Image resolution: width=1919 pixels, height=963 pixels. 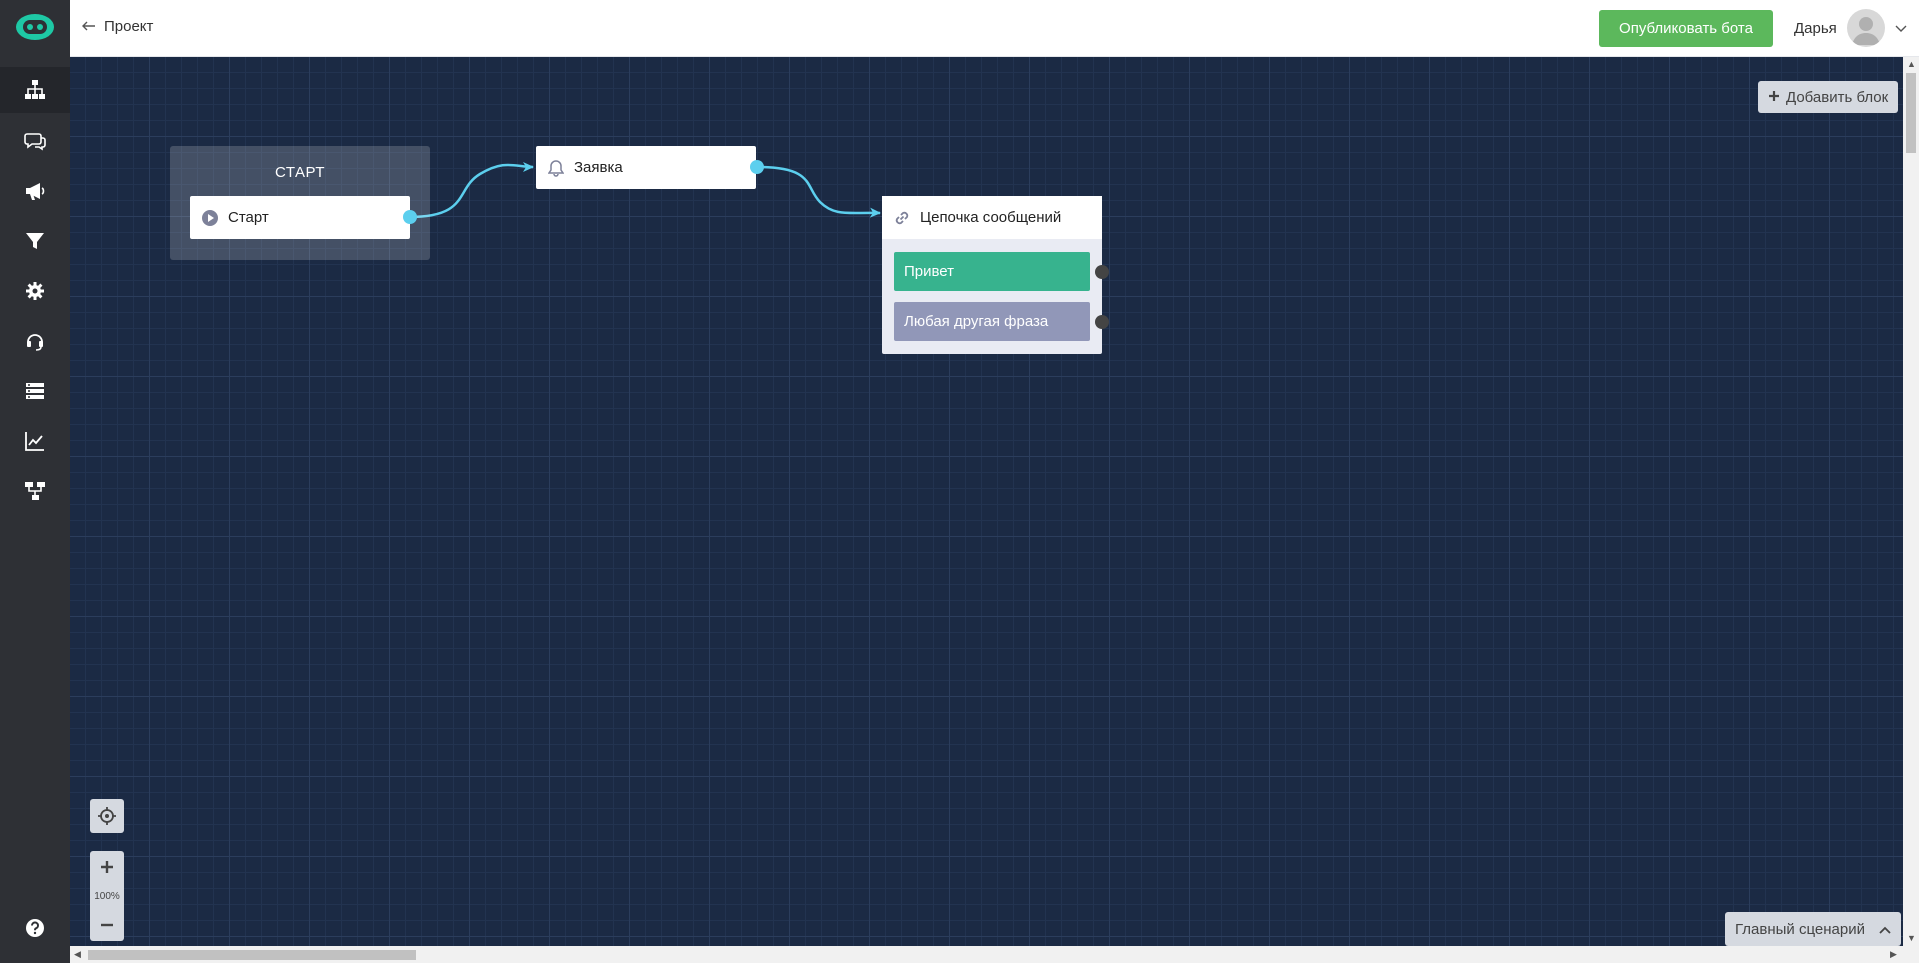 What do you see at coordinates (1815, 28) in the screenshot?
I see `user-name: Дарья` at bounding box center [1815, 28].